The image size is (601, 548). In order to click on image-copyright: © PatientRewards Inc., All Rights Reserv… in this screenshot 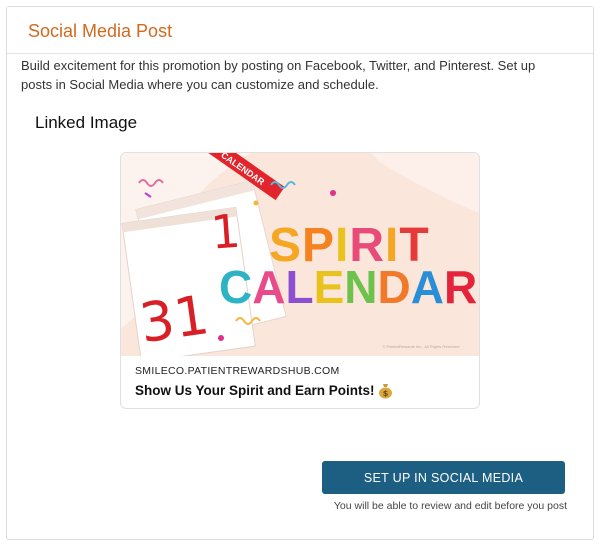, I will do `click(421, 346)`.